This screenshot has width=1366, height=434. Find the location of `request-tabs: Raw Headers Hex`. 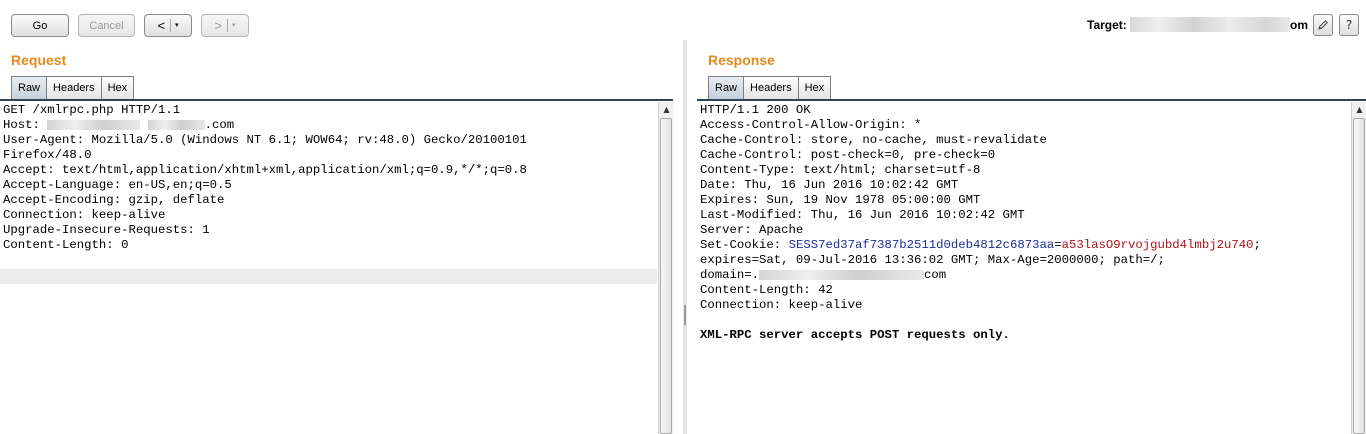

request-tabs: Raw Headers Hex is located at coordinates (73, 87).